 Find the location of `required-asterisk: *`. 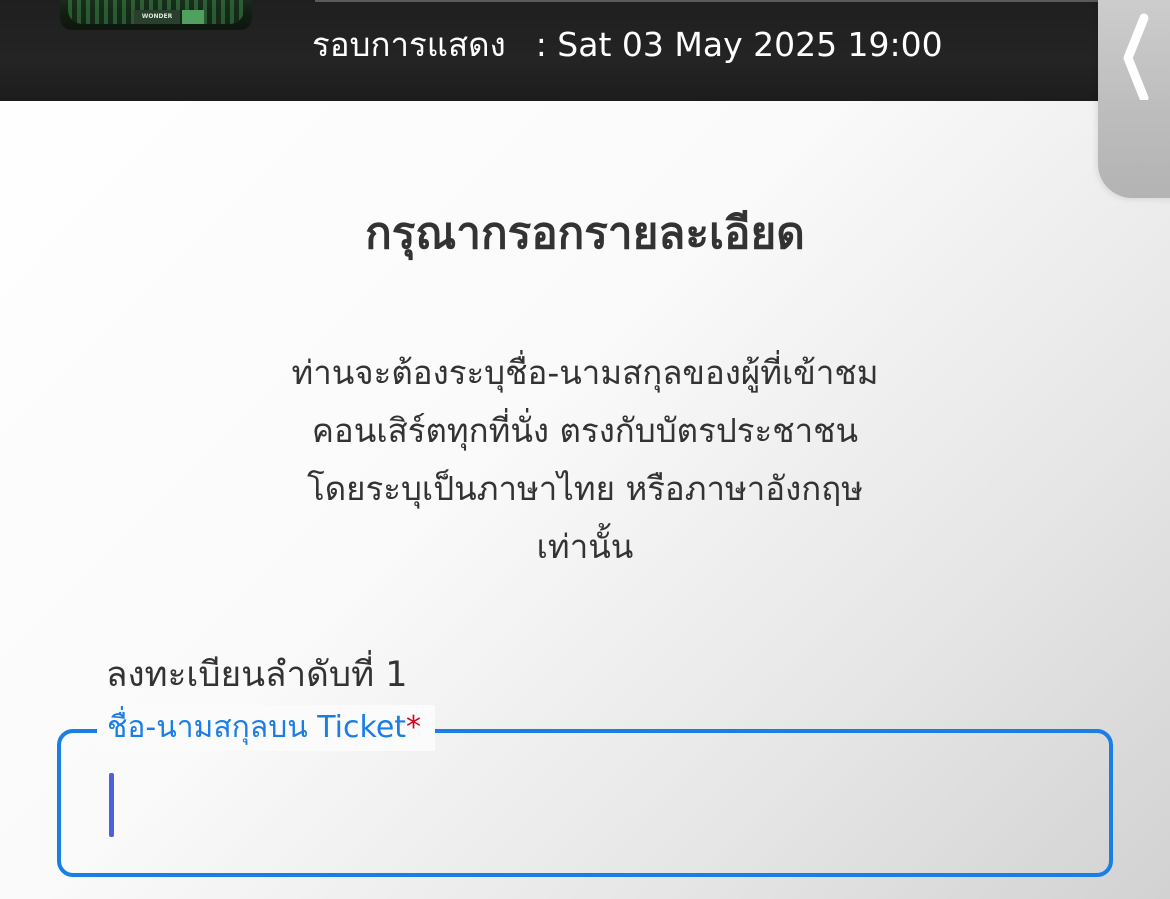

required-asterisk: * is located at coordinates (414, 727).